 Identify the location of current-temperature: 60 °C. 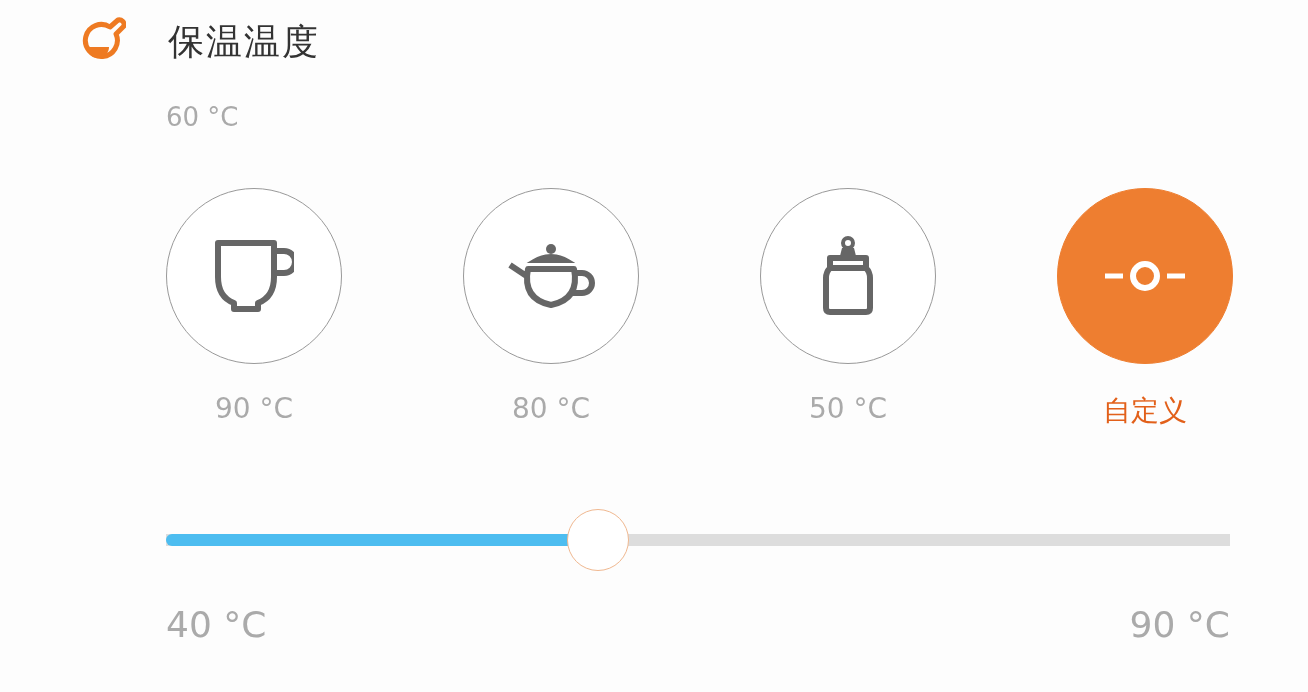
(203, 117).